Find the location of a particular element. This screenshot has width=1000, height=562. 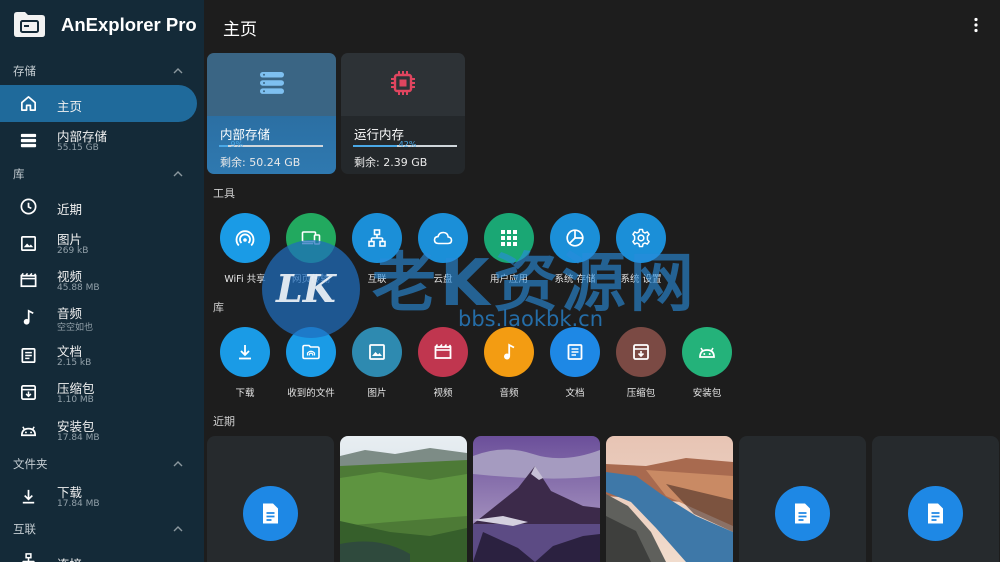

memory-percent: 42% is located at coordinates (407, 144).